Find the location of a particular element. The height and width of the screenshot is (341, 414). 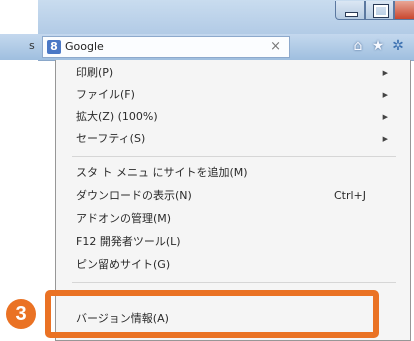

menu-item-safety: セーフティ(S) ▶ is located at coordinates (236, 139).